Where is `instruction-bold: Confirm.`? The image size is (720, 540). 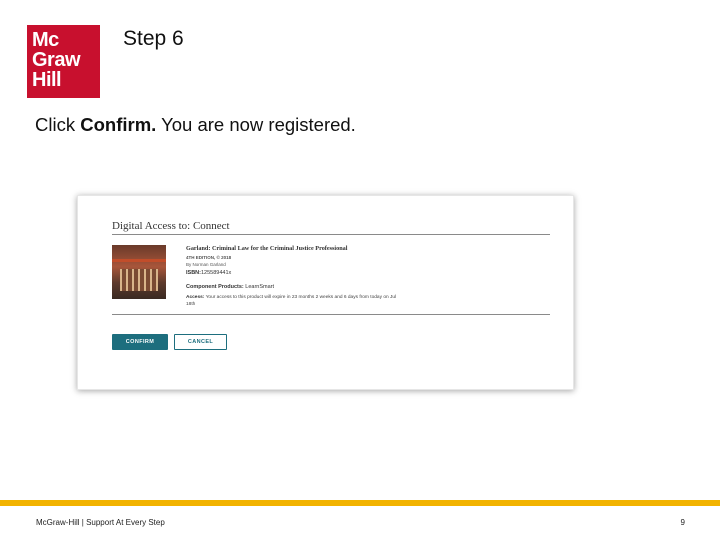 instruction-bold: Confirm. is located at coordinates (118, 124).